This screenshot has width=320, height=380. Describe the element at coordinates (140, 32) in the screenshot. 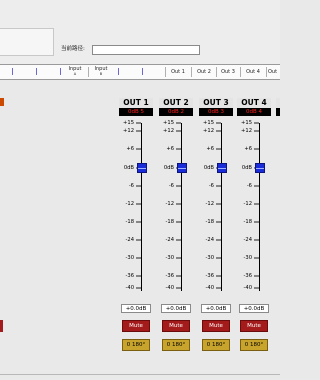

I see `toolbar: 当前路径:` at that location.